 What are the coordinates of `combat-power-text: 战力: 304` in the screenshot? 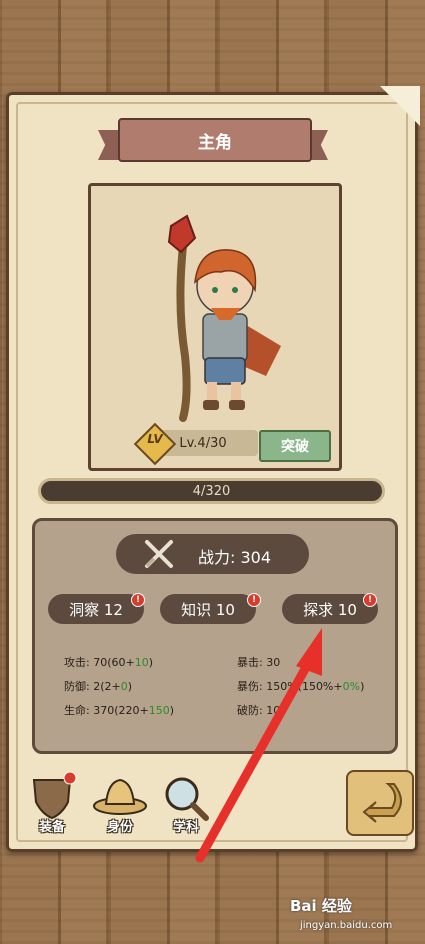 It's located at (235, 557).